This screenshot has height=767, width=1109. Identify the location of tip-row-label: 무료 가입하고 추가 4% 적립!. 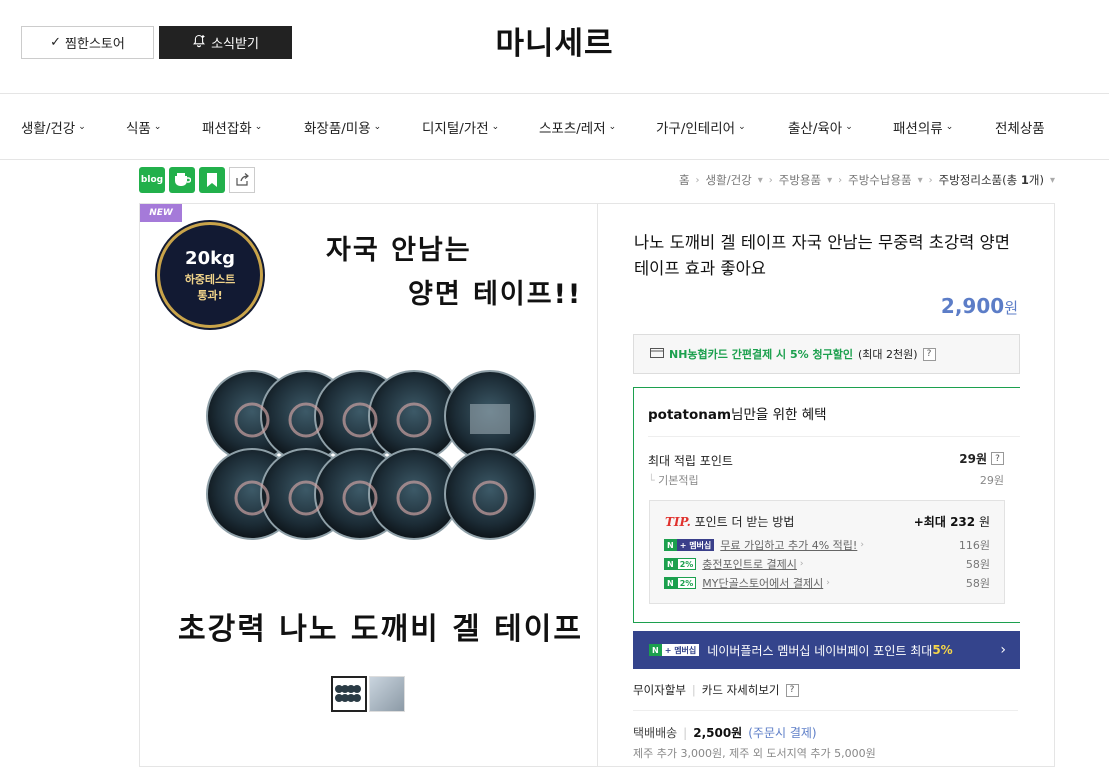
(789, 545).